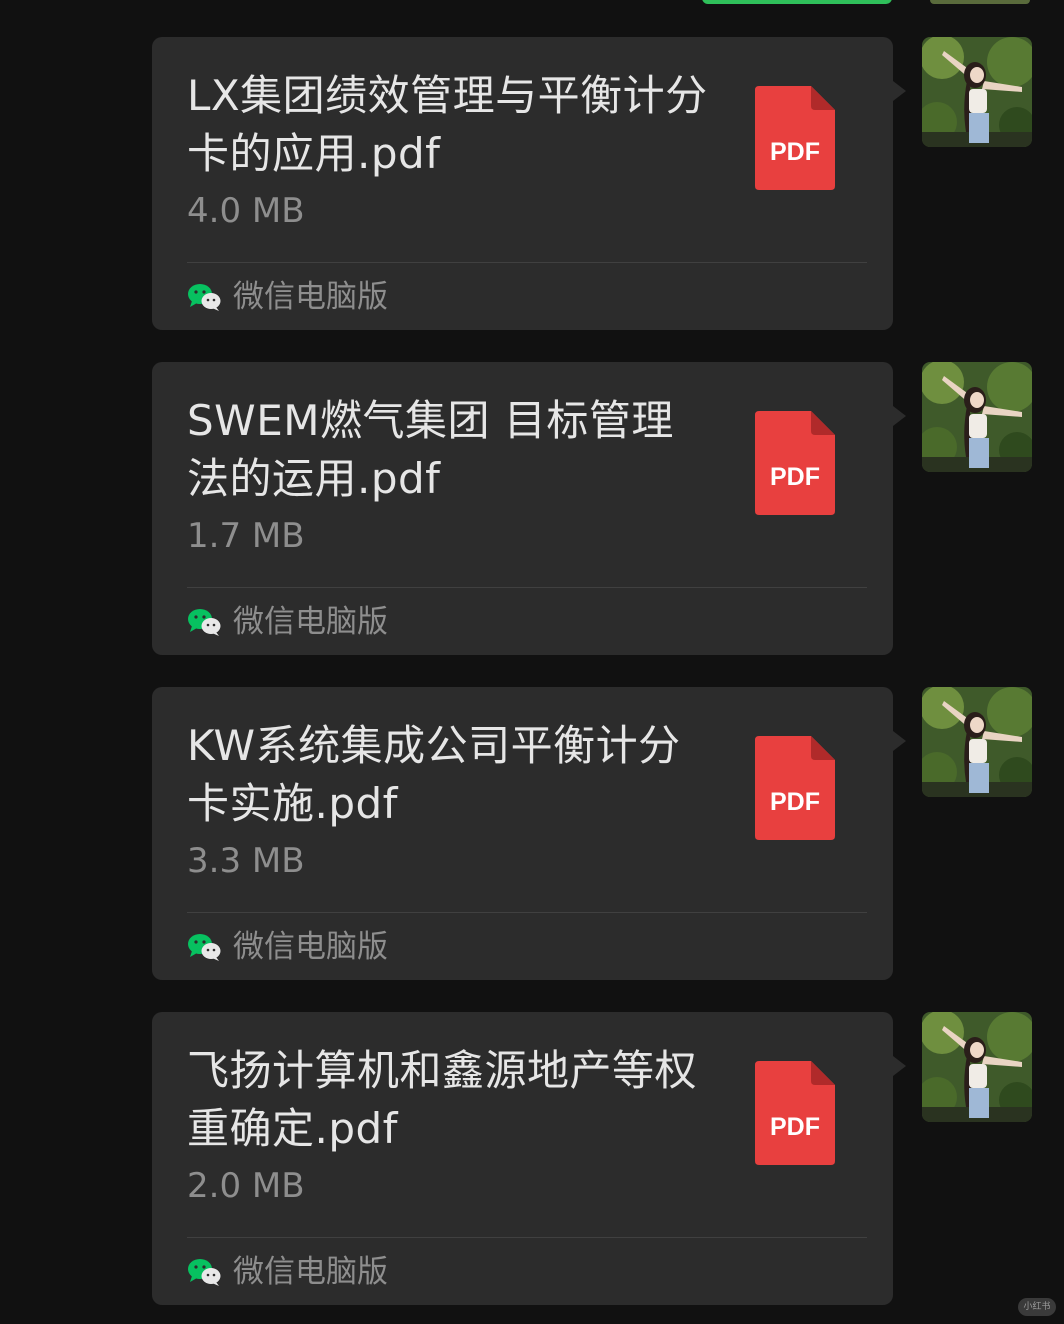  I want to click on file-name: SWEM燃气集团 目标管理法的运用.pdf, so click(430, 449).